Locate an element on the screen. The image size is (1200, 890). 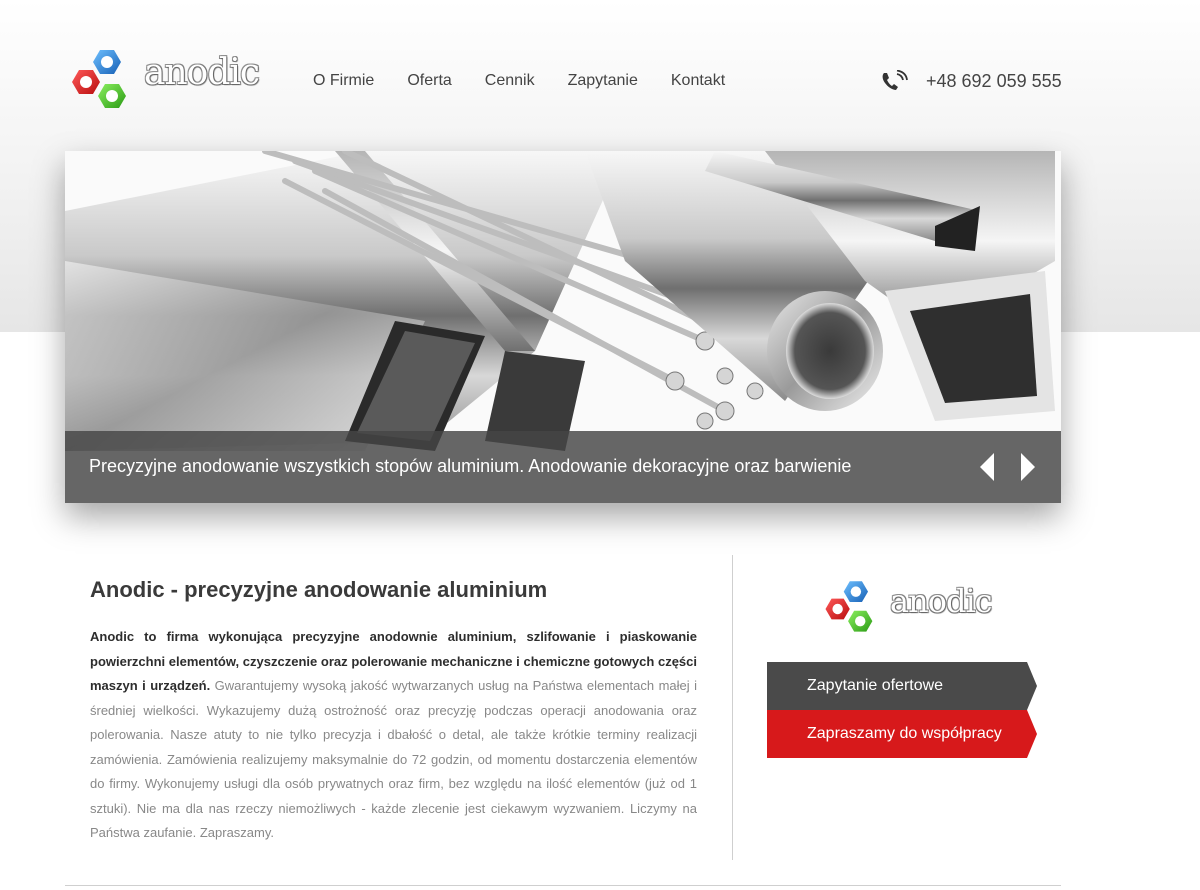
page-title: Anodic - precyzyjne anodowanie aluminium is located at coordinates (319, 589).